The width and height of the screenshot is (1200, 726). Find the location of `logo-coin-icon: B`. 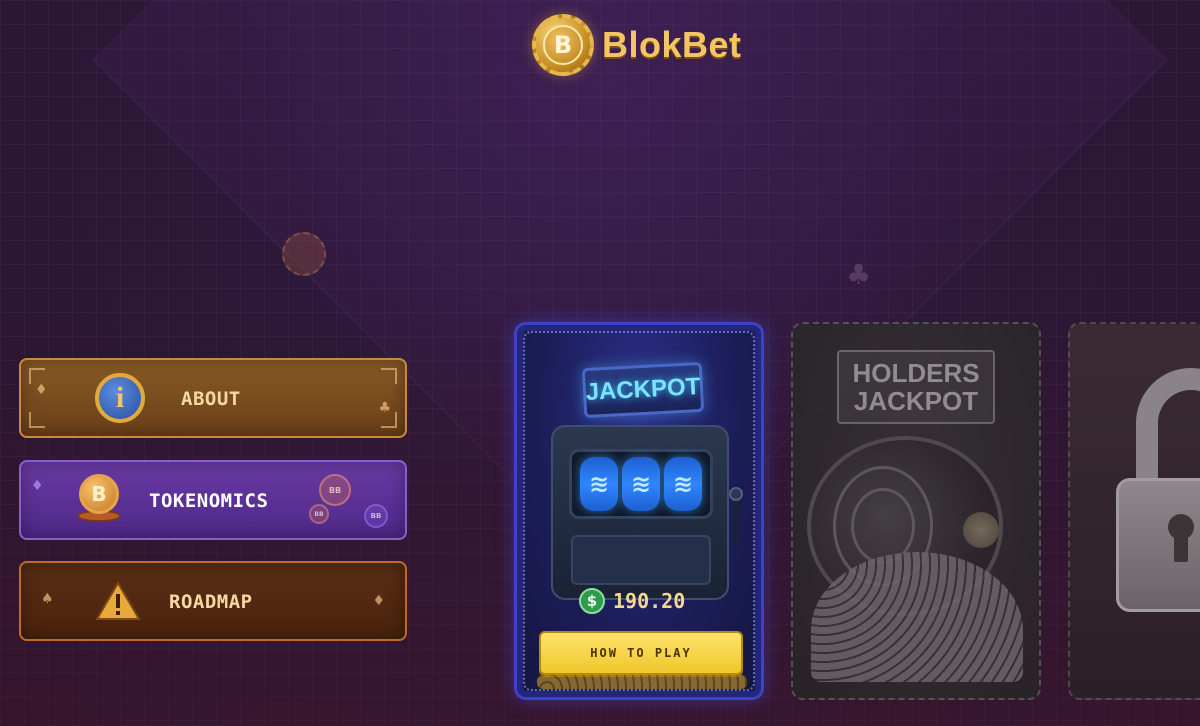

logo-coin-icon: B is located at coordinates (563, 45).